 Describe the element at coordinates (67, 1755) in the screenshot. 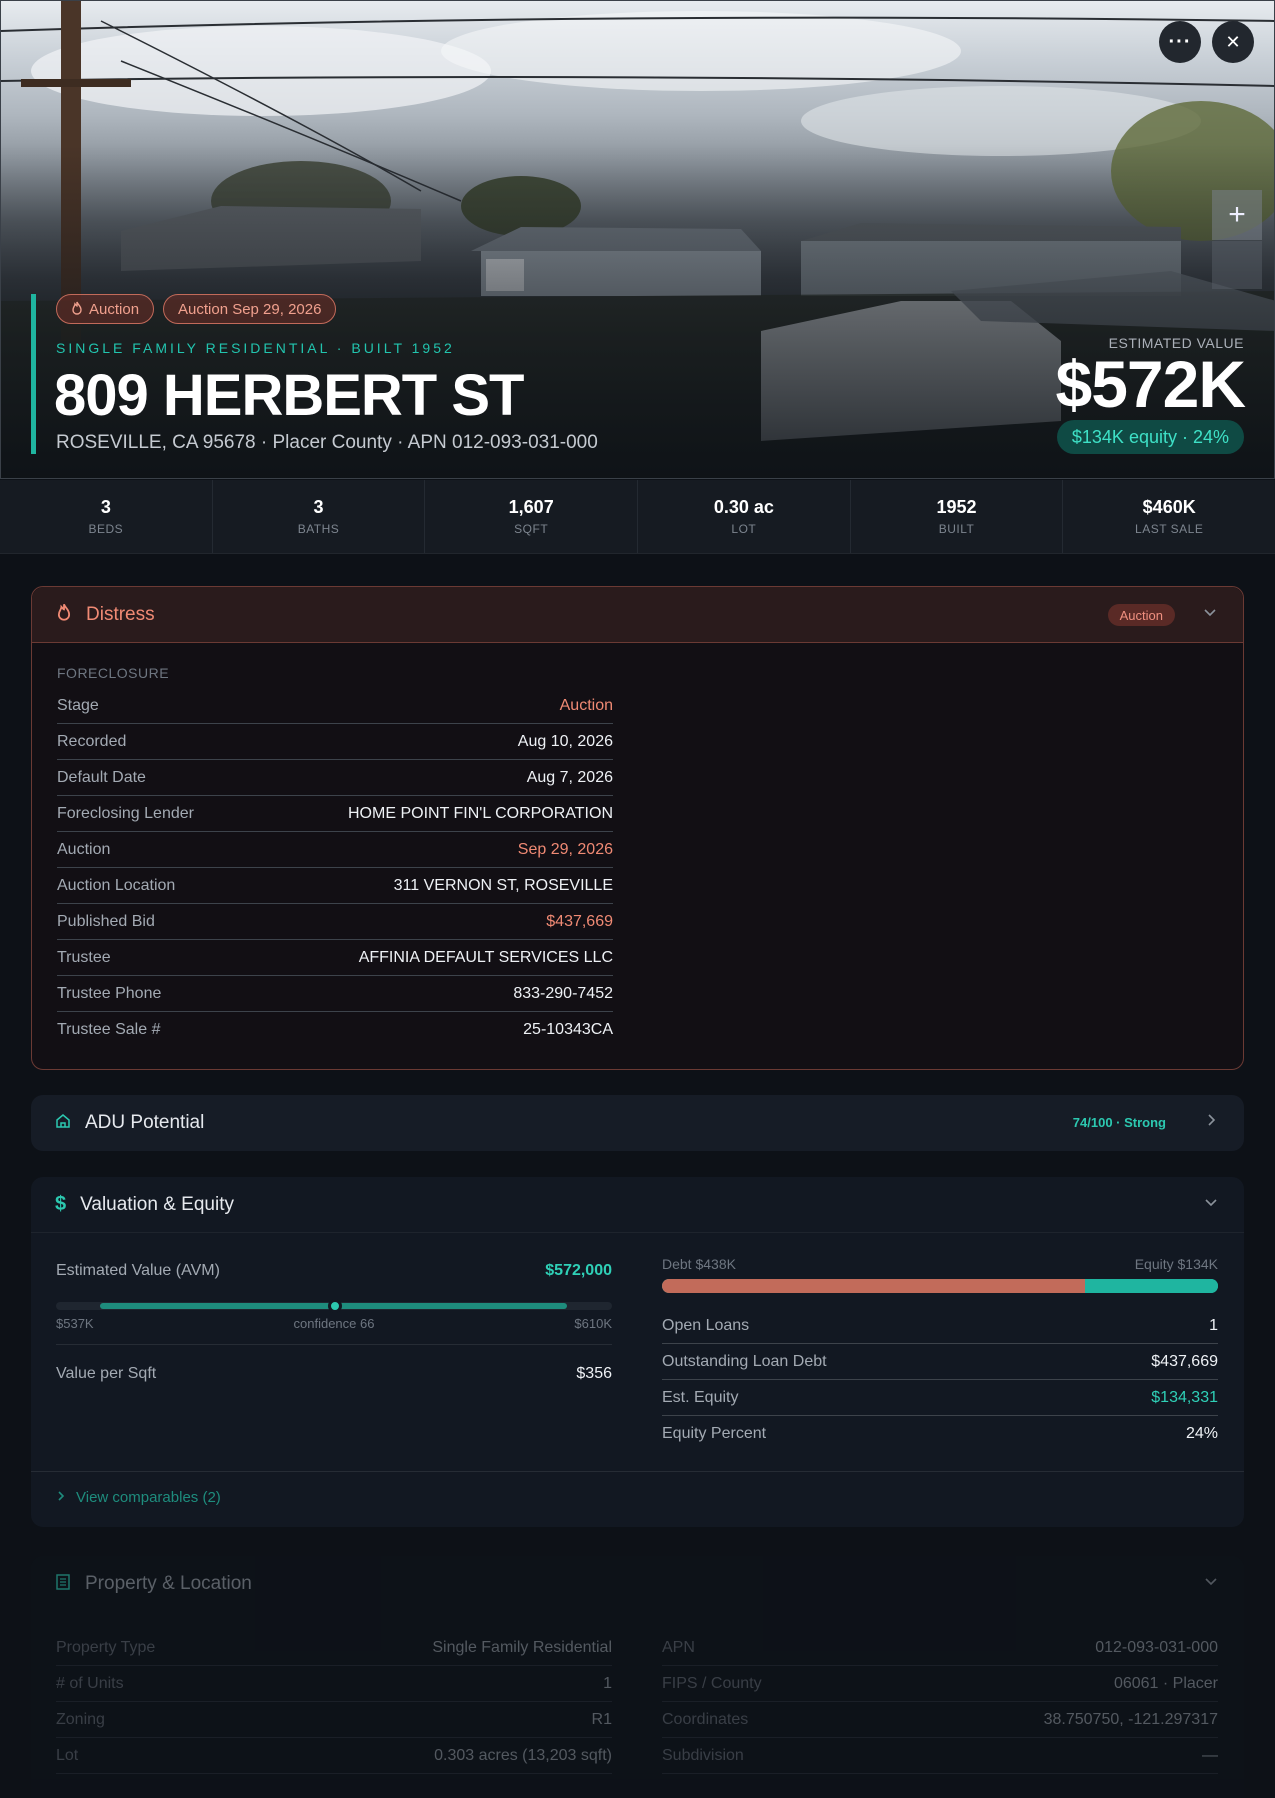

I see `kv-key: Lot` at that location.